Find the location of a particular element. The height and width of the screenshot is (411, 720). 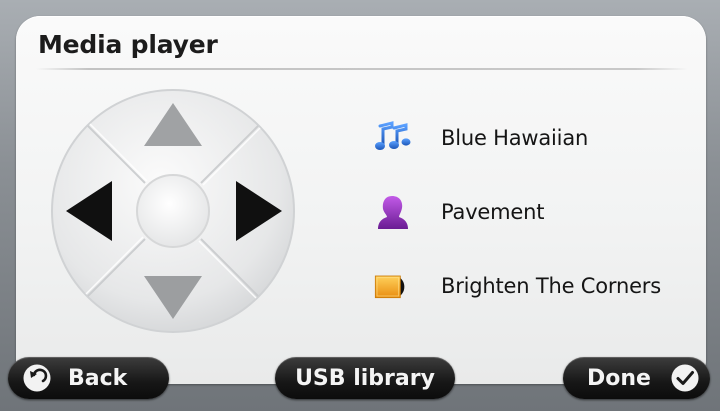

artist-silhouette-icon is located at coordinates (392, 212).